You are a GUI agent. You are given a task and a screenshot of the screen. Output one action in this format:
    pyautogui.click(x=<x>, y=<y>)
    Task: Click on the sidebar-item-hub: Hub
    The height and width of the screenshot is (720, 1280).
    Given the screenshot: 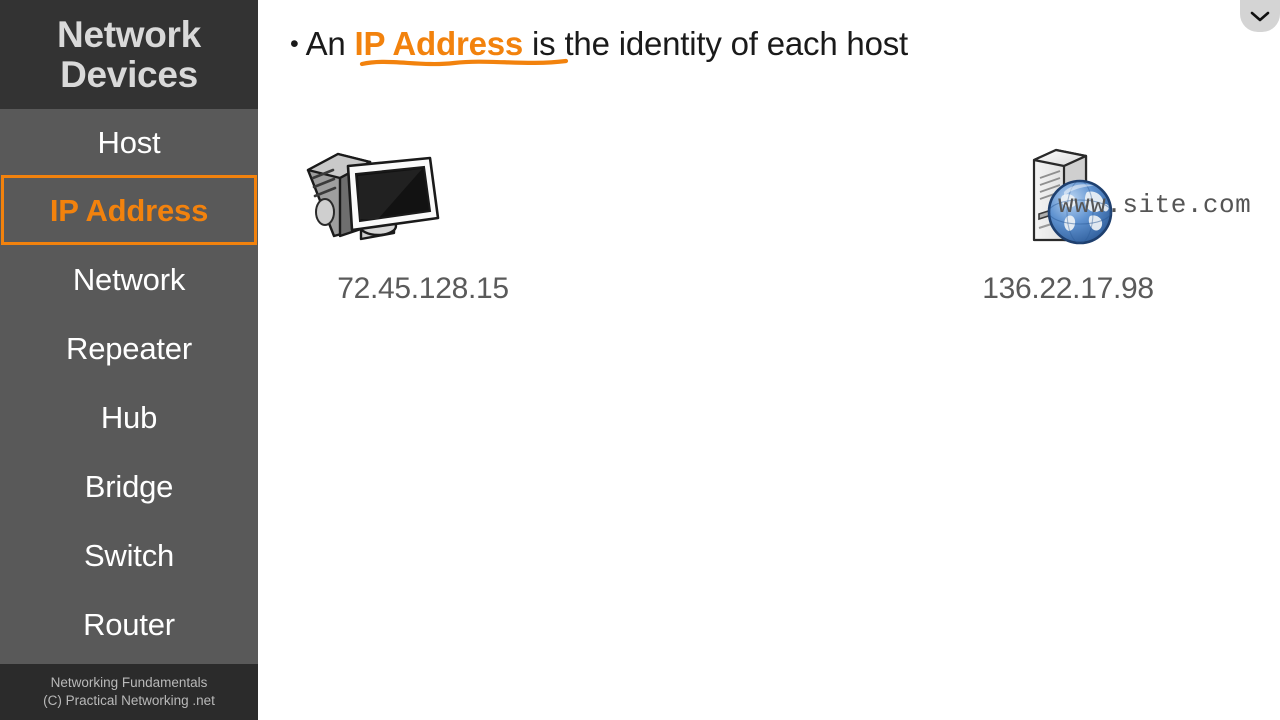 What is the action you would take?
    pyautogui.click(x=129, y=418)
    